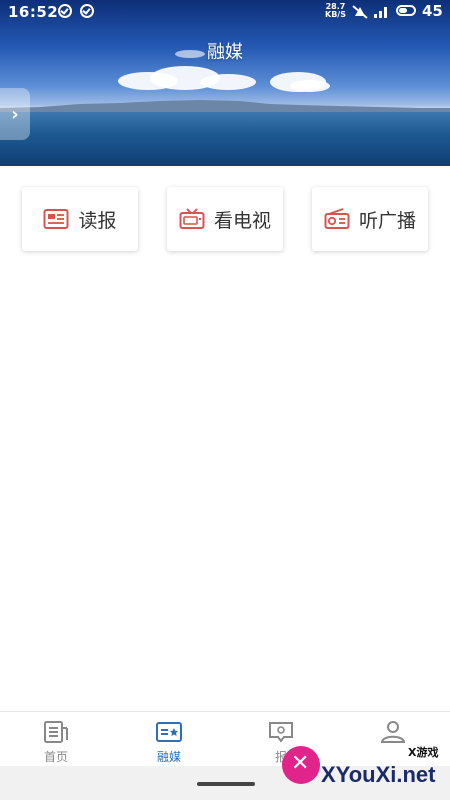 The height and width of the screenshot is (800, 450). Describe the element at coordinates (423, 752) in the screenshot. I see `watermark-tag: X游戏` at that location.